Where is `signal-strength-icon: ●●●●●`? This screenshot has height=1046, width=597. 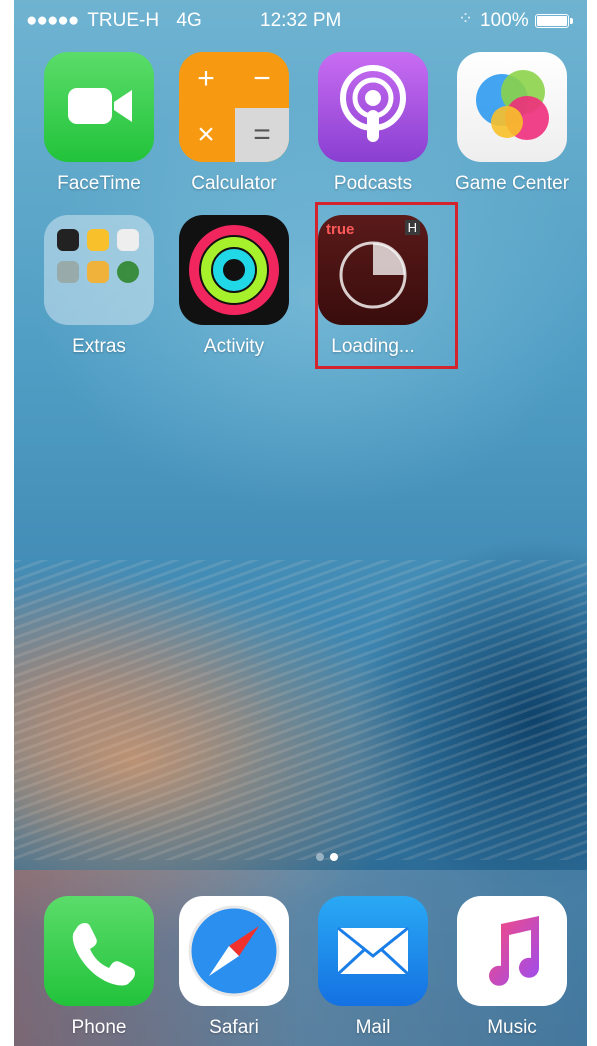 signal-strength-icon: ●●●●● is located at coordinates (52, 20).